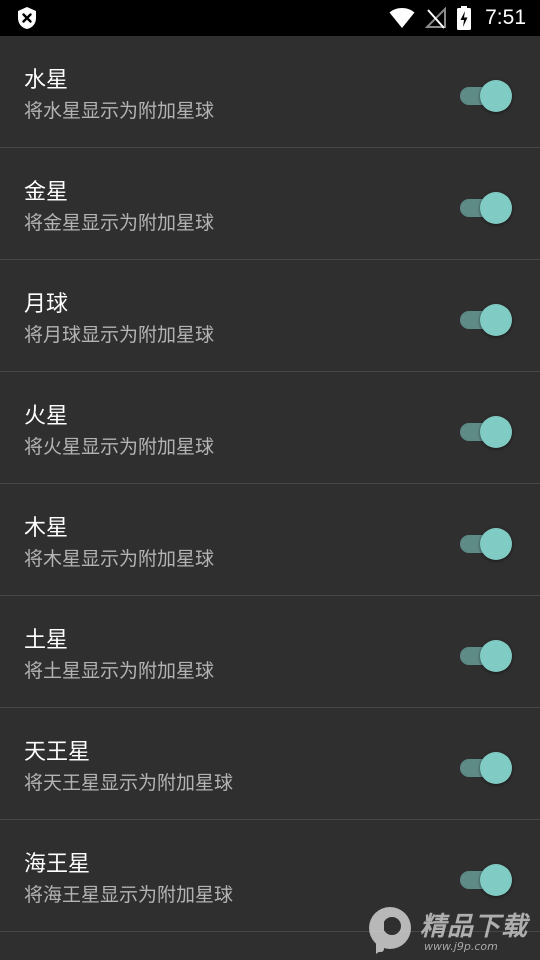 The image size is (540, 960). I want to click on uranus-toggle, so click(485, 767).